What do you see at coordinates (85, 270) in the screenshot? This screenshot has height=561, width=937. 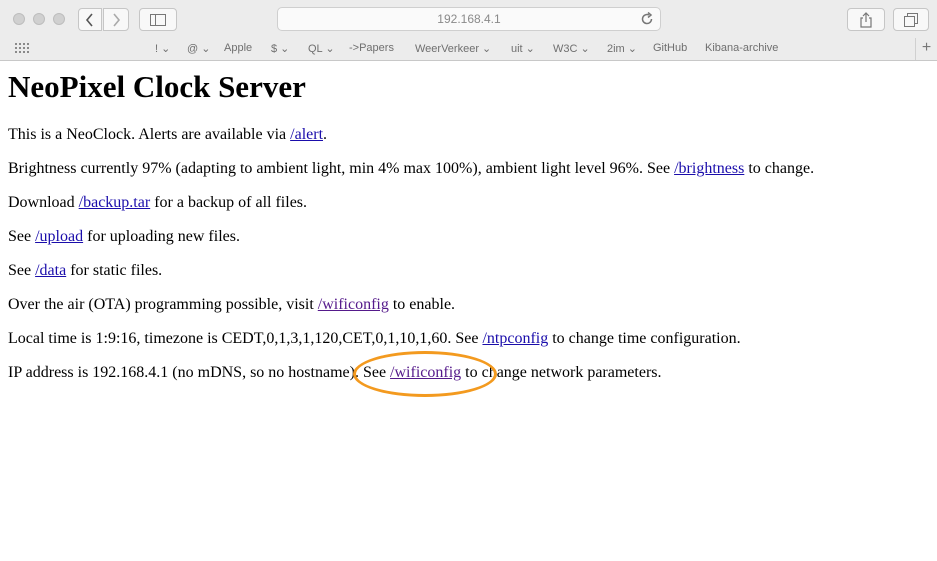 I see `paragraph-data: See /data for static files.` at bounding box center [85, 270].